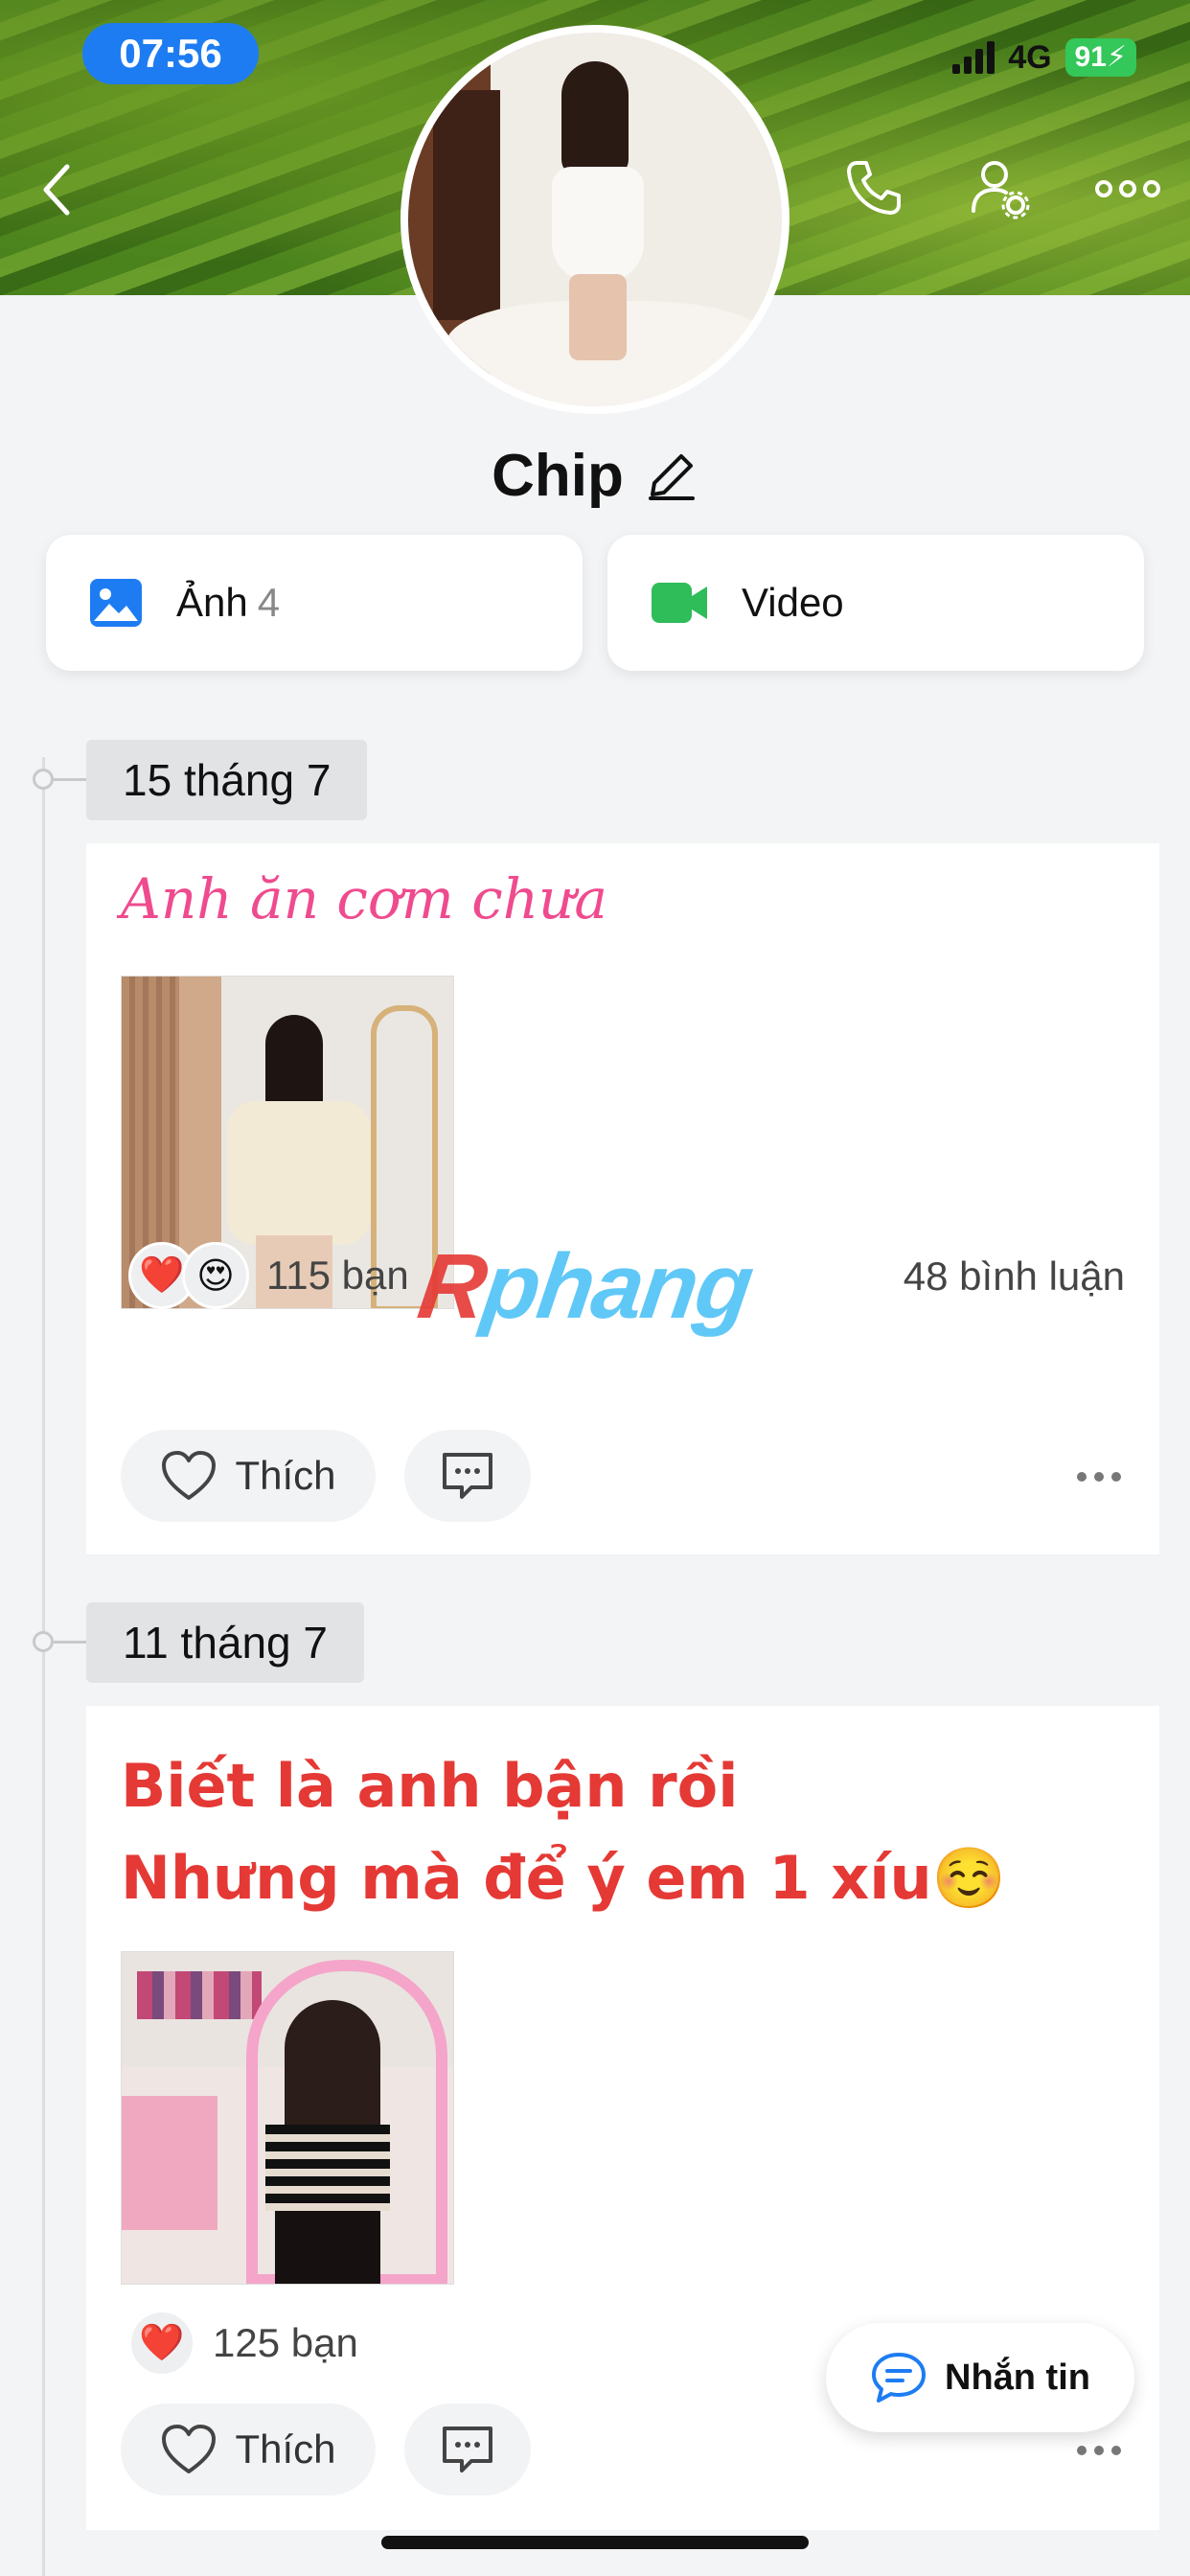 This screenshot has height=2576, width=1190. I want to click on reaction-count: 115 bạn, so click(338, 1275).